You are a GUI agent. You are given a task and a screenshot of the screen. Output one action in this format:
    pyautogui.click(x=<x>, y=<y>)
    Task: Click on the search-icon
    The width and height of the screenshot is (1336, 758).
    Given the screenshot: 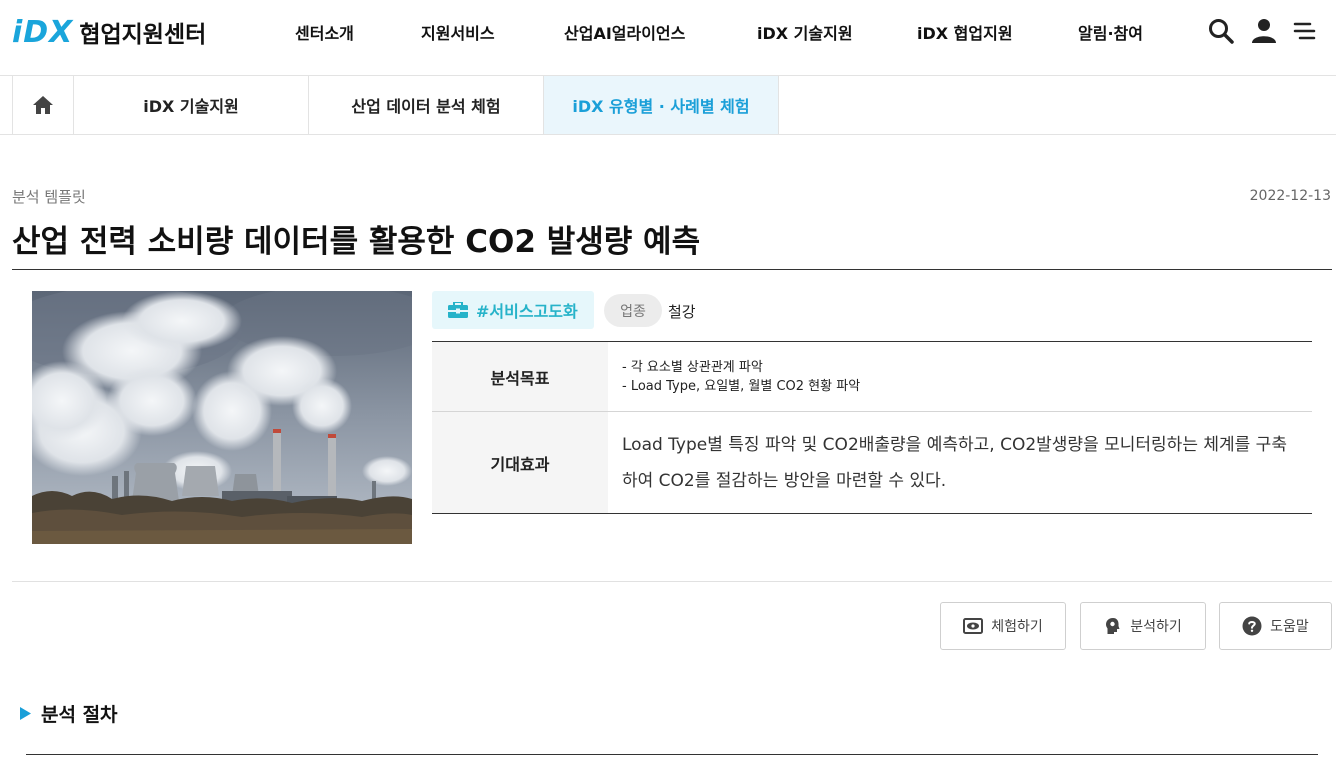 What is the action you would take?
    pyautogui.click(x=1221, y=31)
    